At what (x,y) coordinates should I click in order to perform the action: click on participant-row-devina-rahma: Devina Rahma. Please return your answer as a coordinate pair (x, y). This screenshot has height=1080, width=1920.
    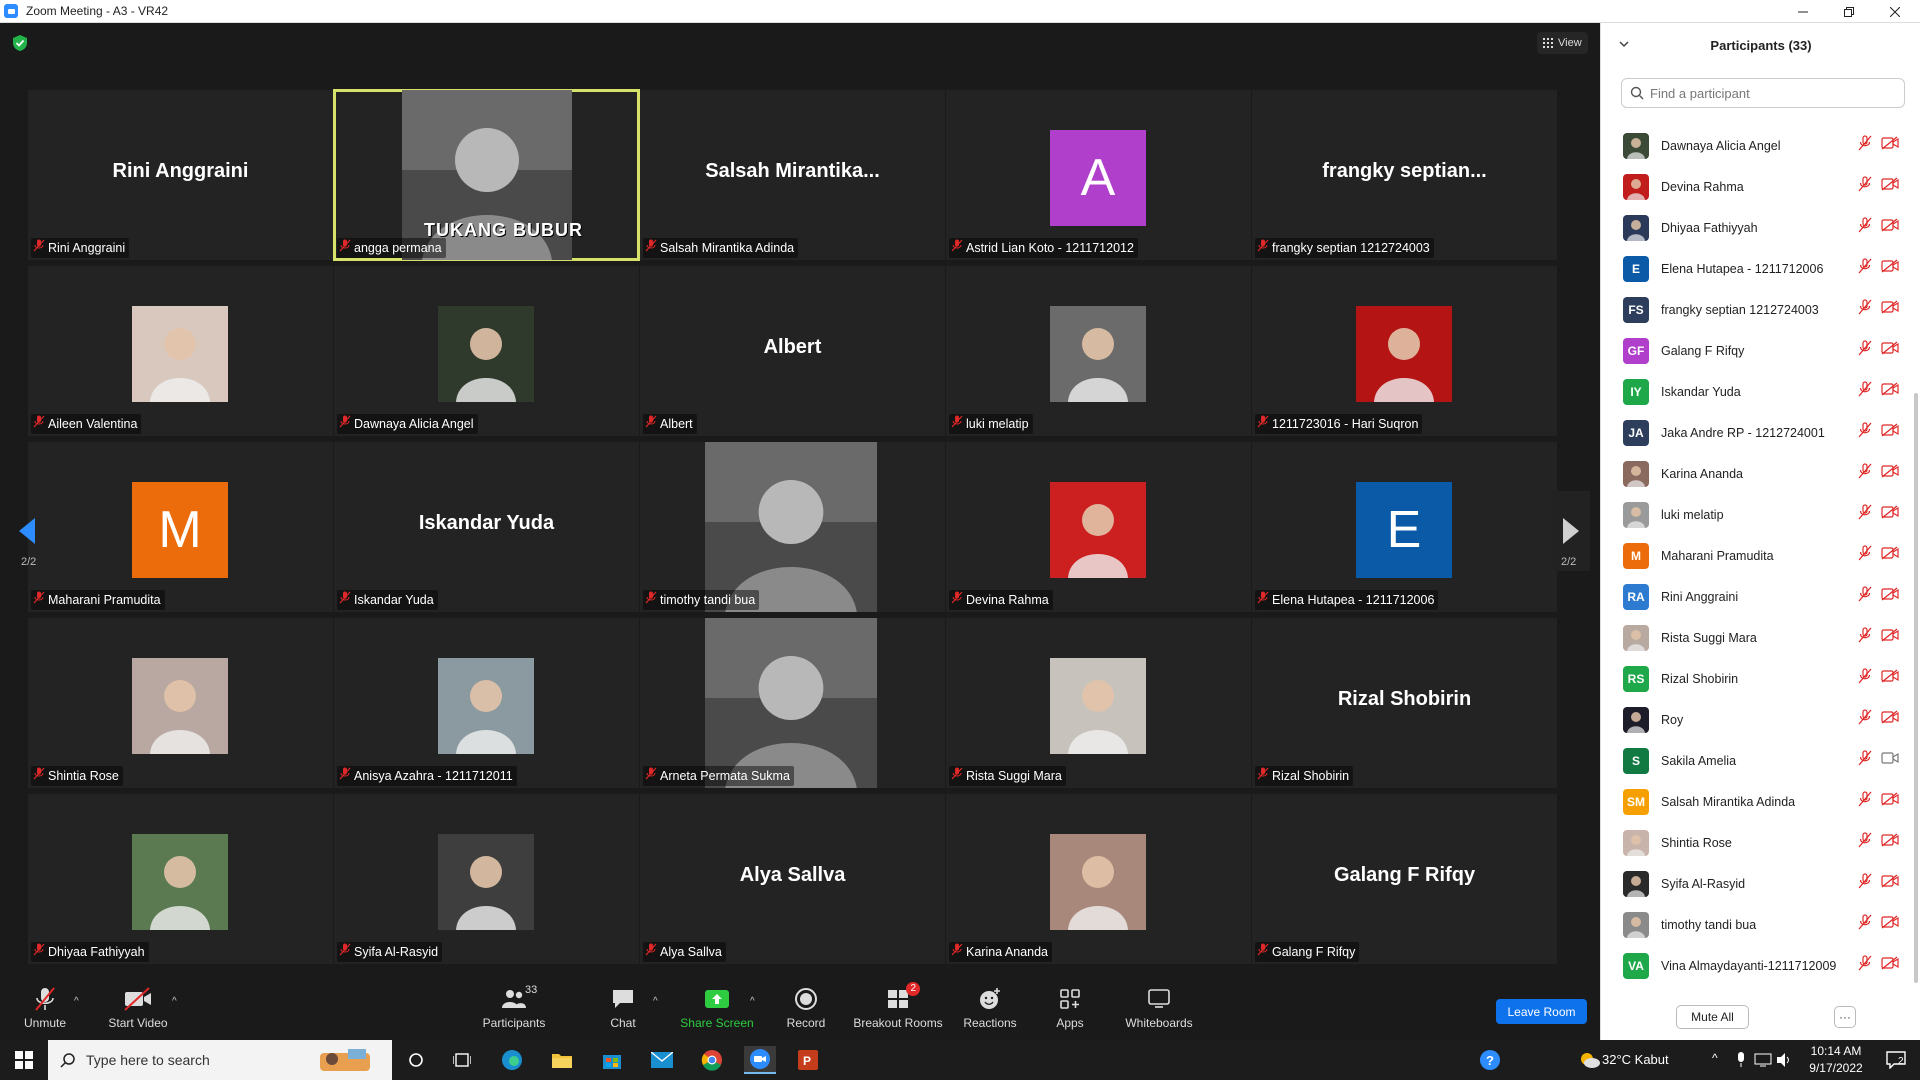
    Looking at the image, I should click on (1756, 186).